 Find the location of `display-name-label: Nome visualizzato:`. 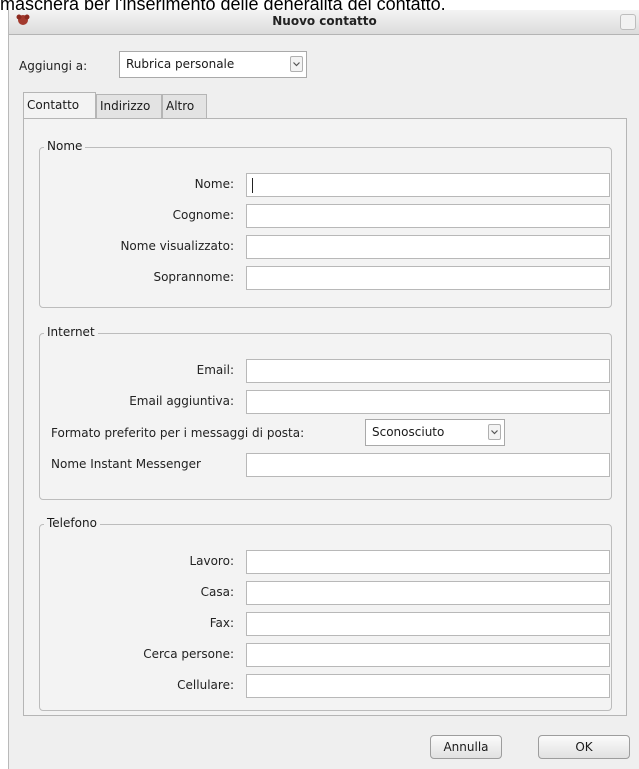

display-name-label: Nome visualizzato: is located at coordinates (177, 246).